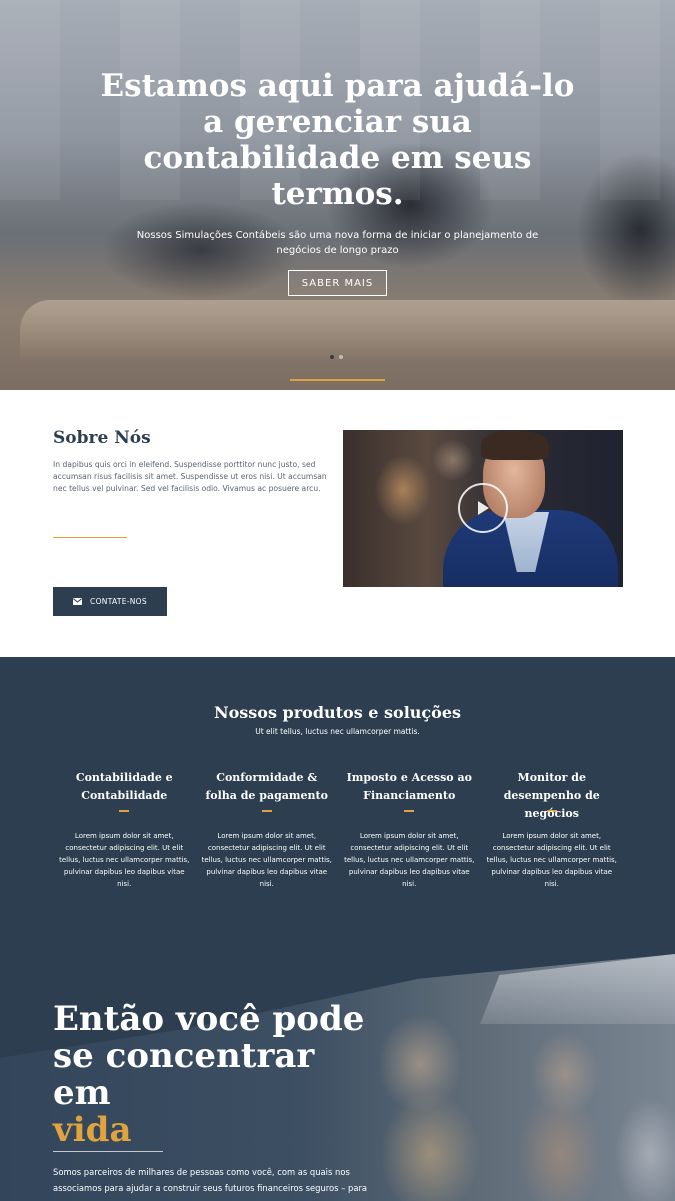 This screenshot has height=1201, width=675. I want to click on product-title: Imposto e Acesso ao Financiamento, so click(409, 786).